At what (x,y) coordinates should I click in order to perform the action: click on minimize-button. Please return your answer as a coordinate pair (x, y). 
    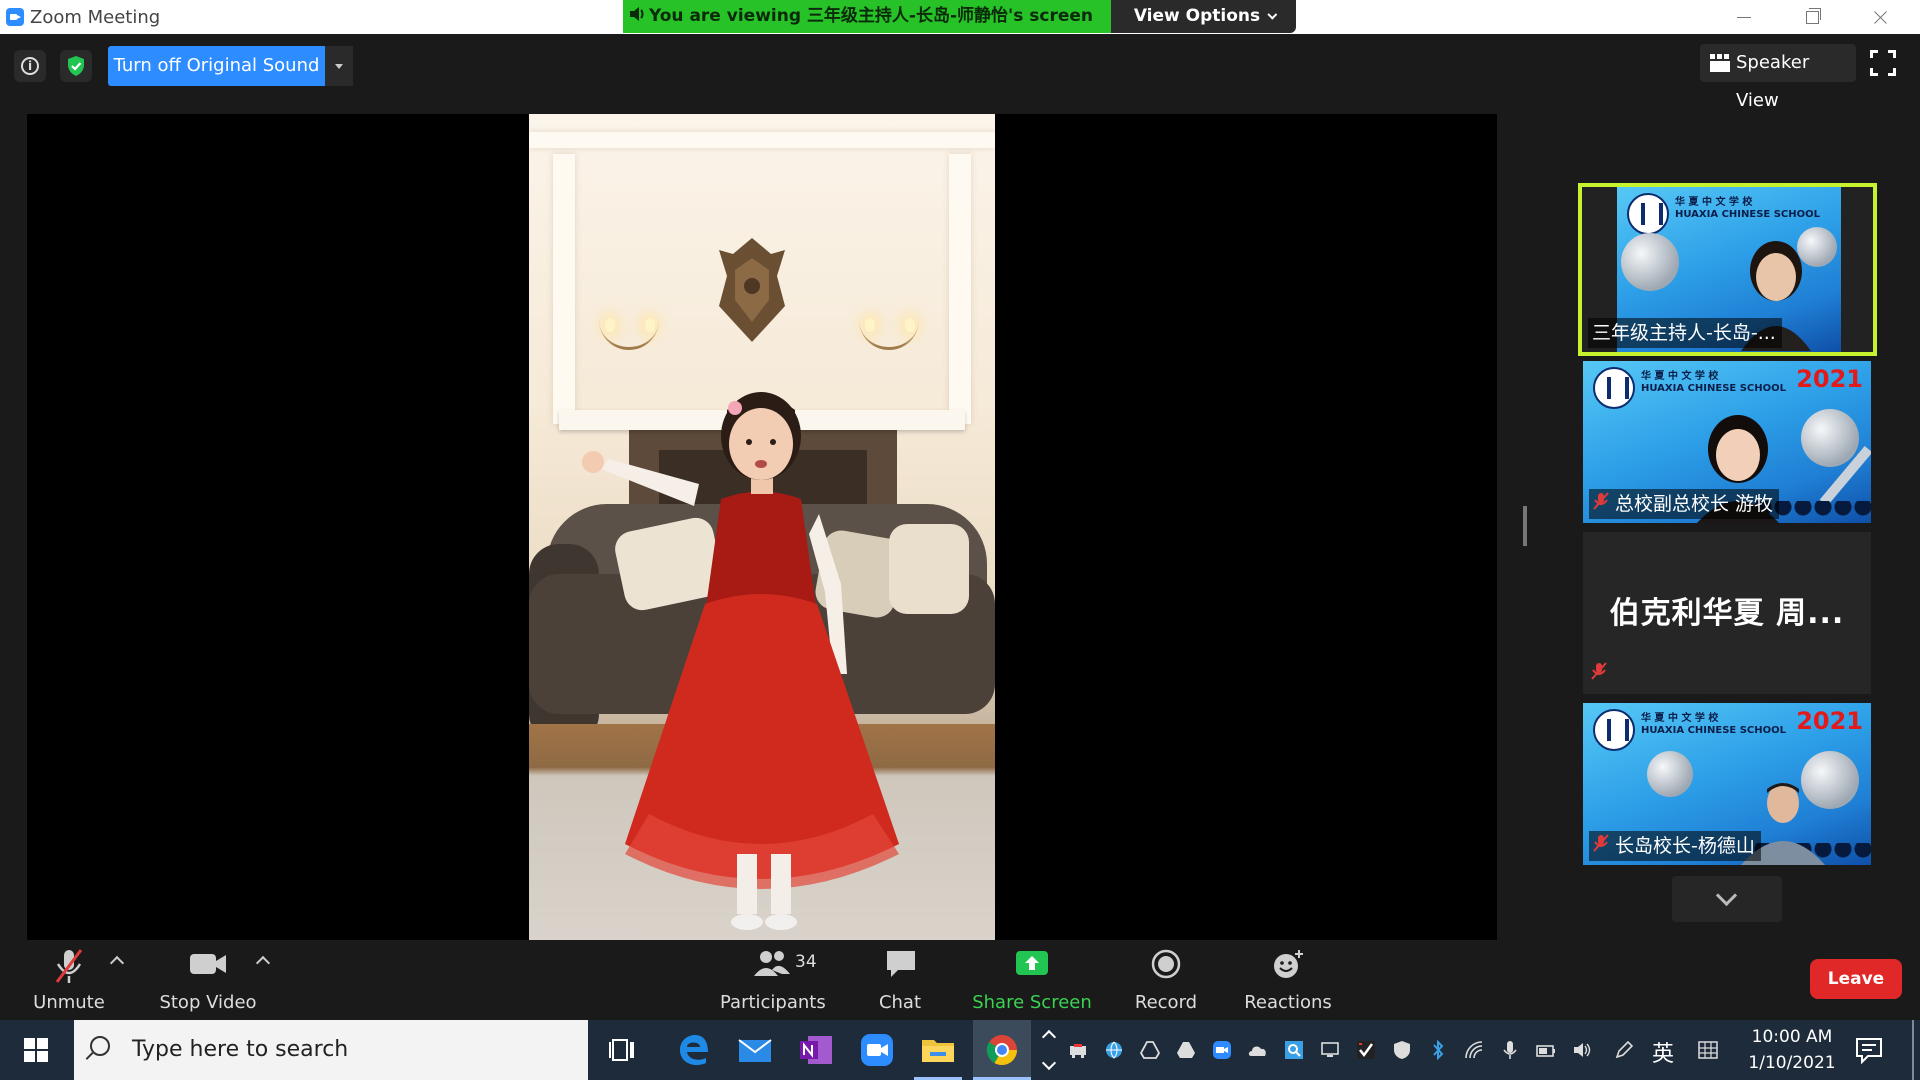
    Looking at the image, I should click on (1744, 17).